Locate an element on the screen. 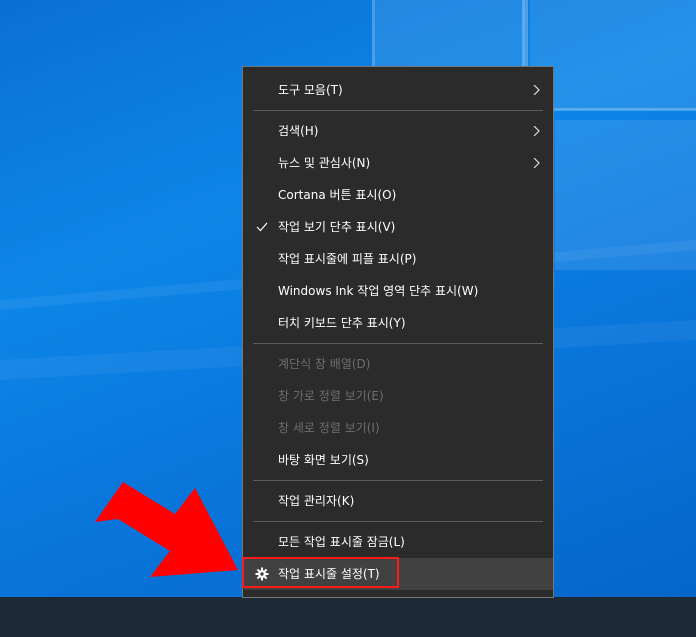 This screenshot has height=637, width=696. menu-item-lock-all-taskbars: 모든 작업 표시줄 잠금(L) is located at coordinates (398, 542).